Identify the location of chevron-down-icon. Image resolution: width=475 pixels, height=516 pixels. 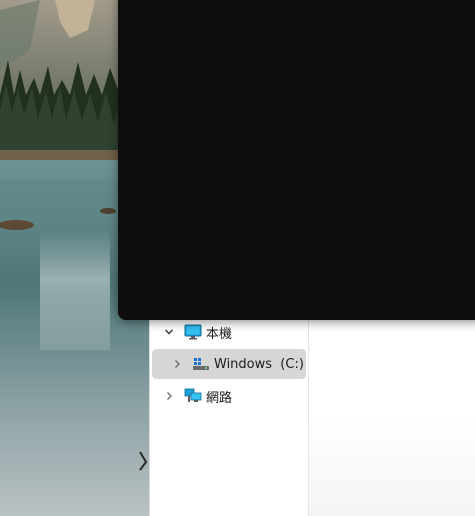
(169, 332).